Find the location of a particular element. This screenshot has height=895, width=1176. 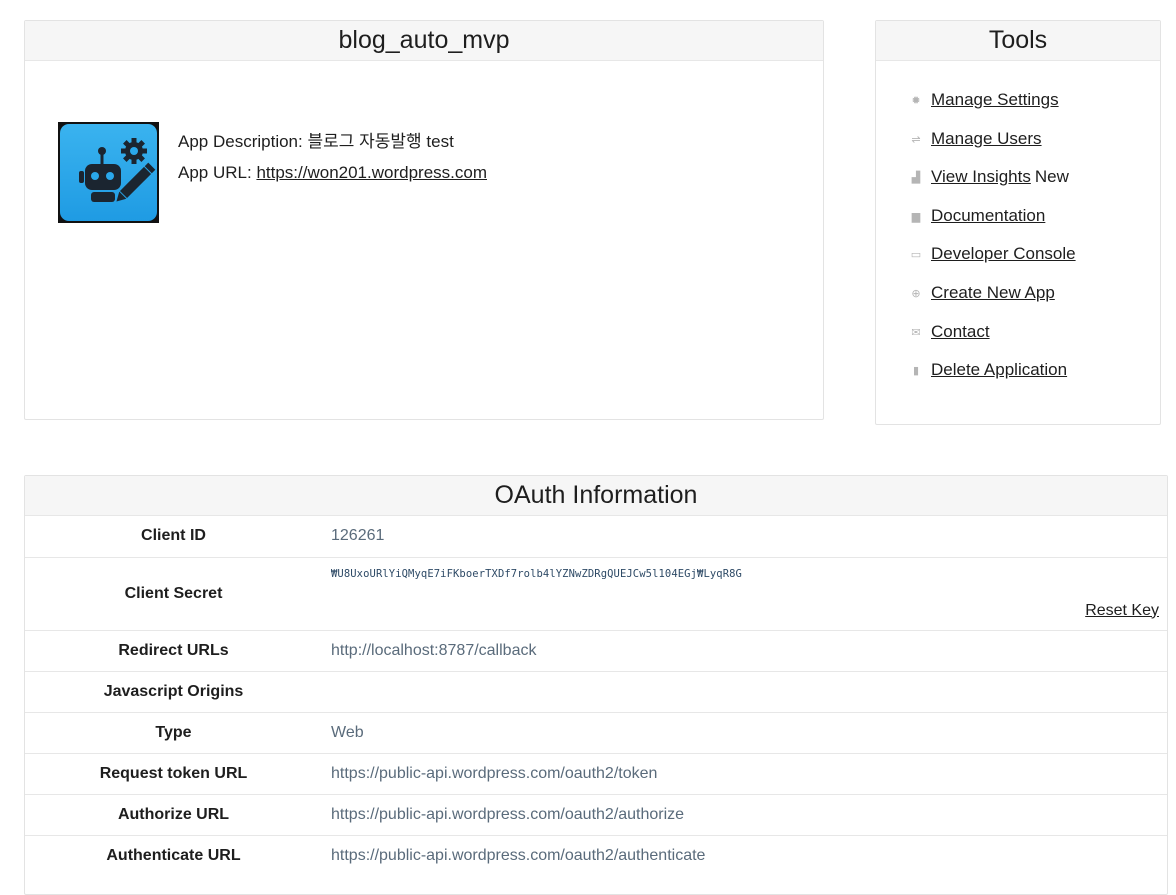

reset-key-link: Reset Key is located at coordinates (1122, 611).